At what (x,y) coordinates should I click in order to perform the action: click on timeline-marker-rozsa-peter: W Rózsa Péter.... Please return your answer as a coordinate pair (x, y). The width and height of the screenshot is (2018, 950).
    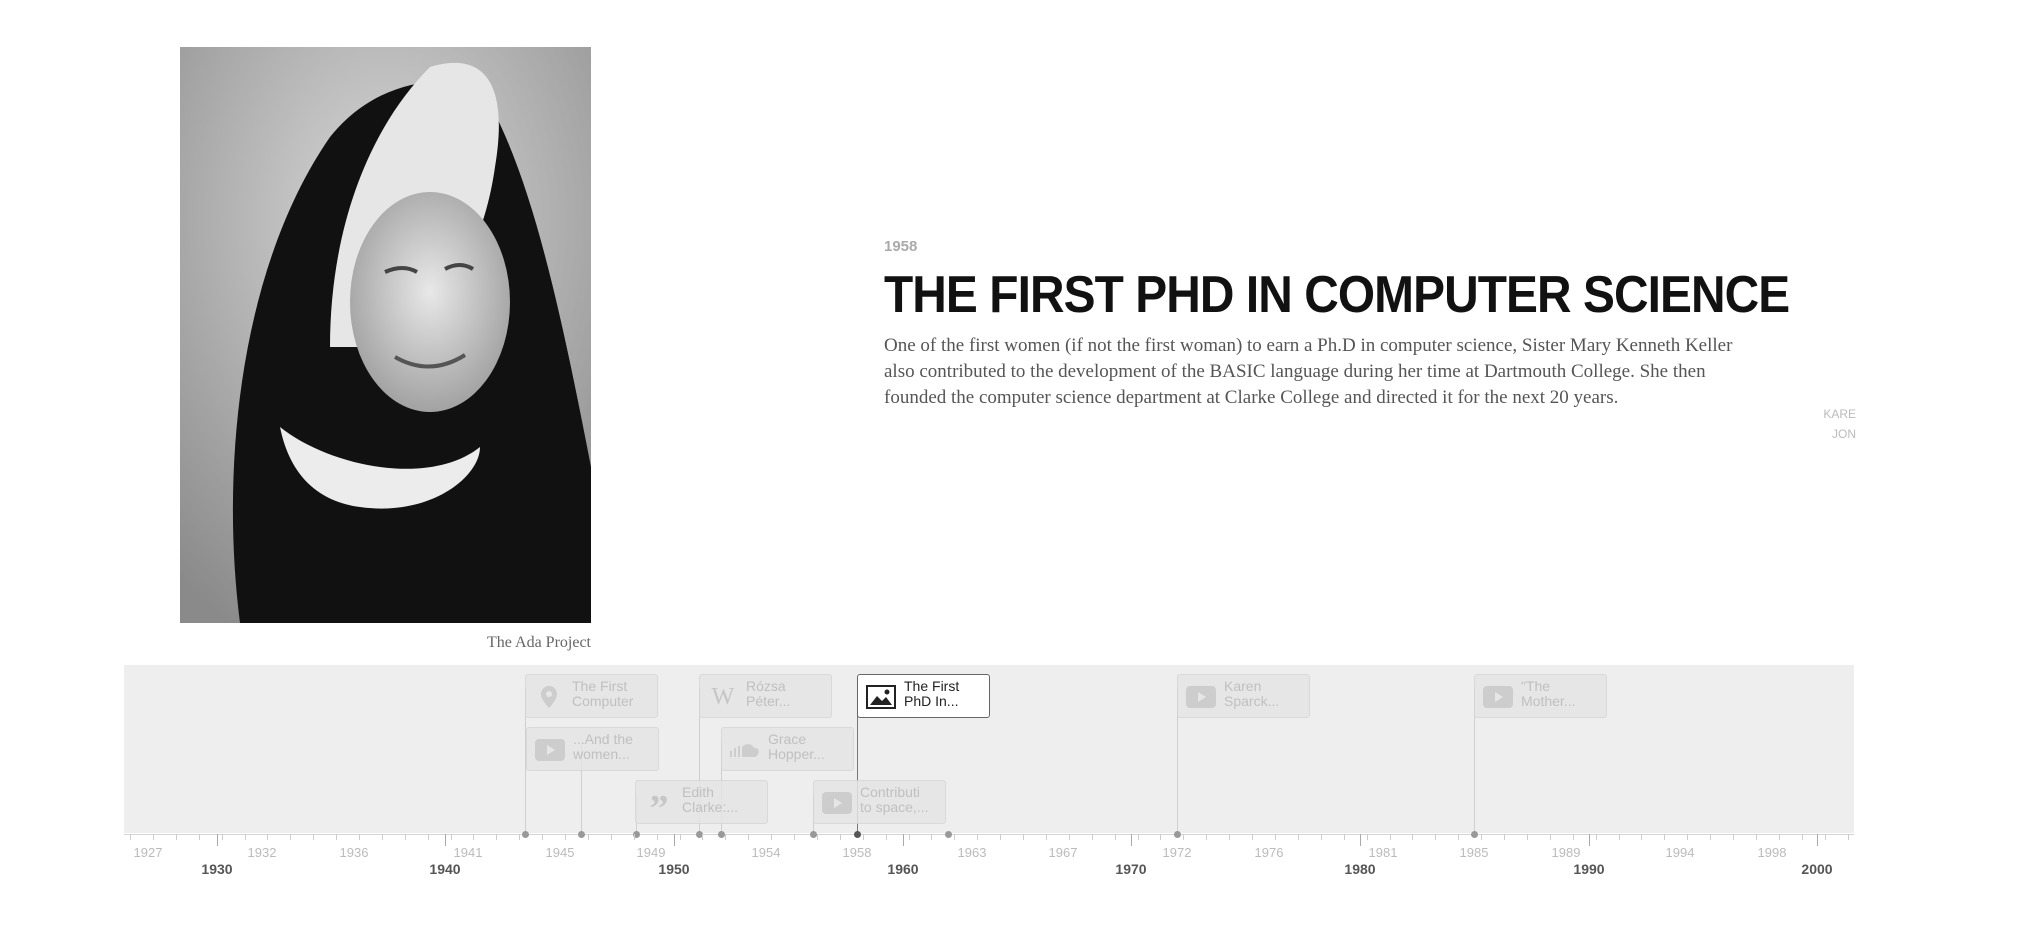
    Looking at the image, I should click on (765, 696).